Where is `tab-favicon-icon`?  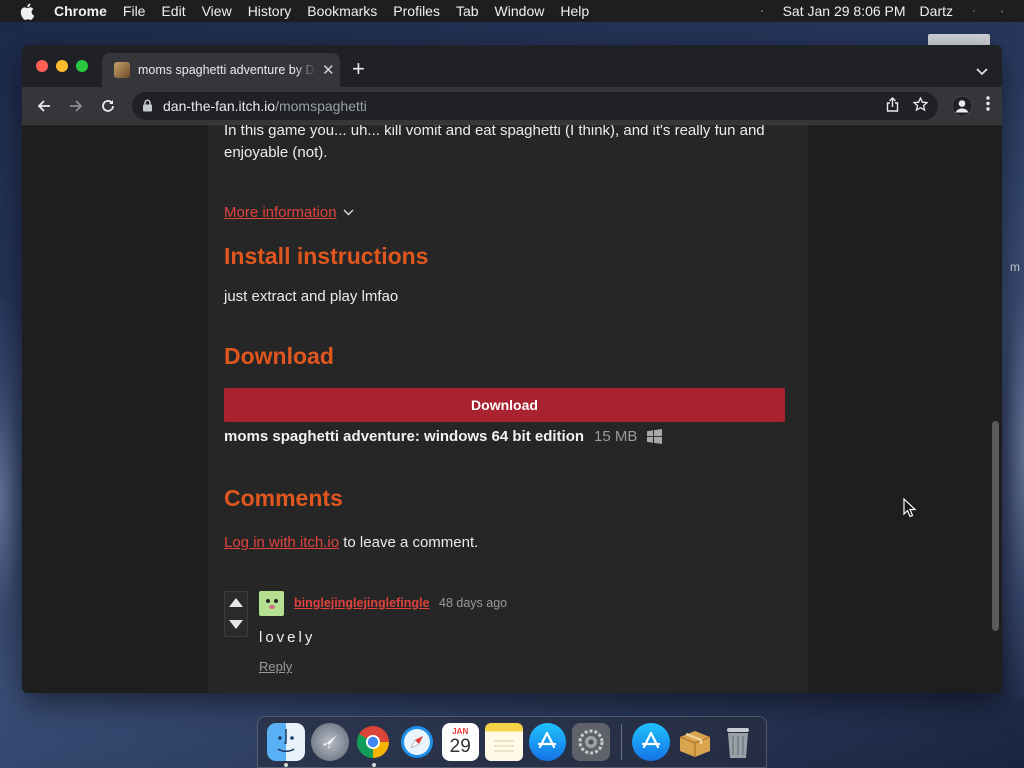
tab-favicon-icon is located at coordinates (122, 70).